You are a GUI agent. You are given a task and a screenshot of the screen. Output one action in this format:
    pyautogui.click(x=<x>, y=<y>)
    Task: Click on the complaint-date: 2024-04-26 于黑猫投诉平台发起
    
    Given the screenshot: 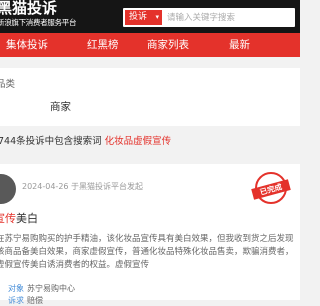 What is the action you would take?
    pyautogui.click(x=83, y=186)
    